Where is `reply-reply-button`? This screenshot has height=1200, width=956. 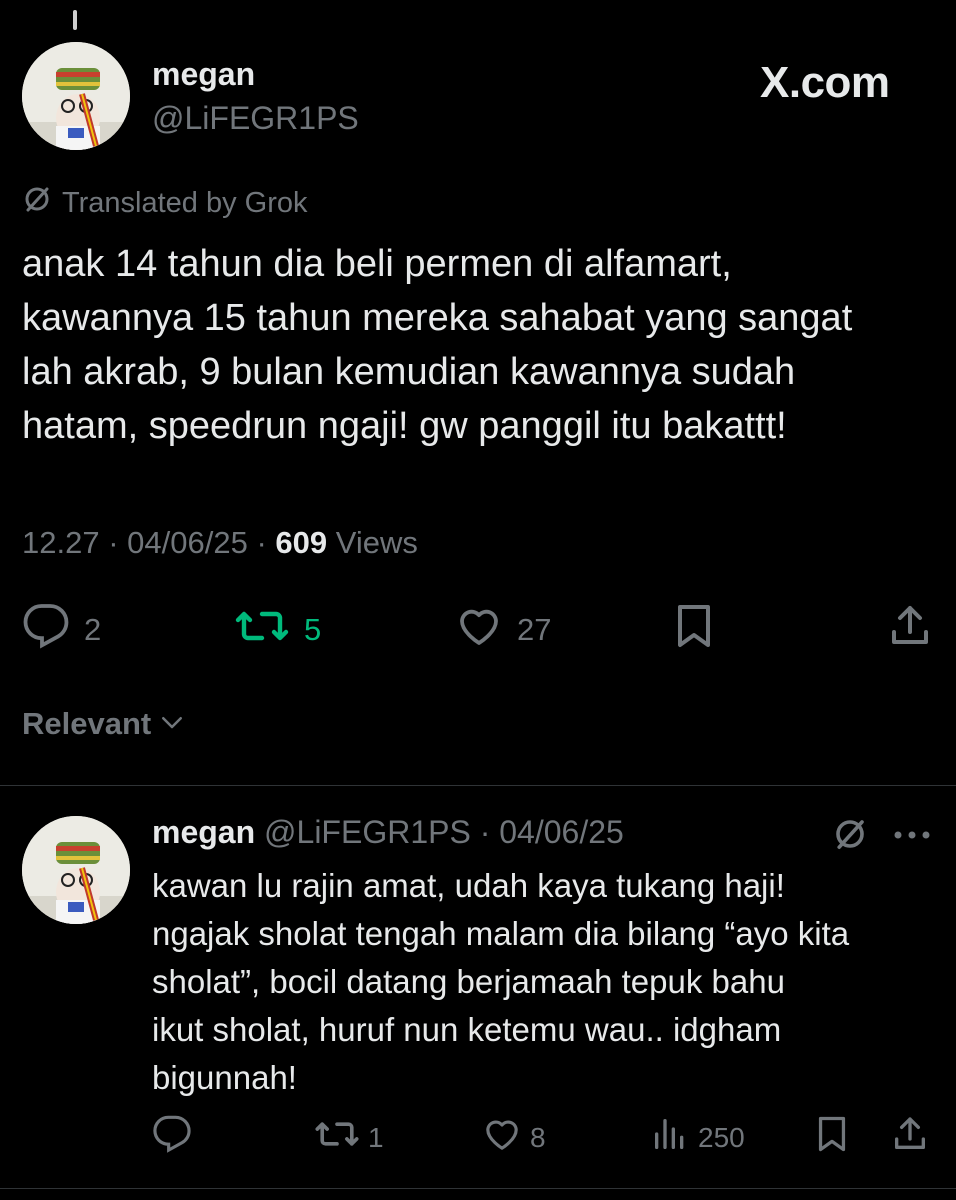 reply-reply-button is located at coordinates (172, 1137).